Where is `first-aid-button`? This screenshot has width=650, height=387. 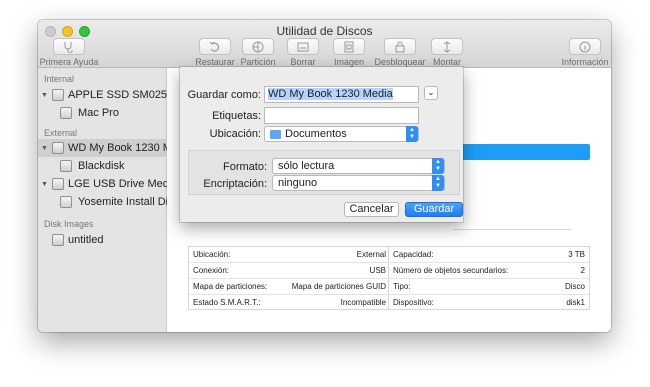 first-aid-button is located at coordinates (69, 46).